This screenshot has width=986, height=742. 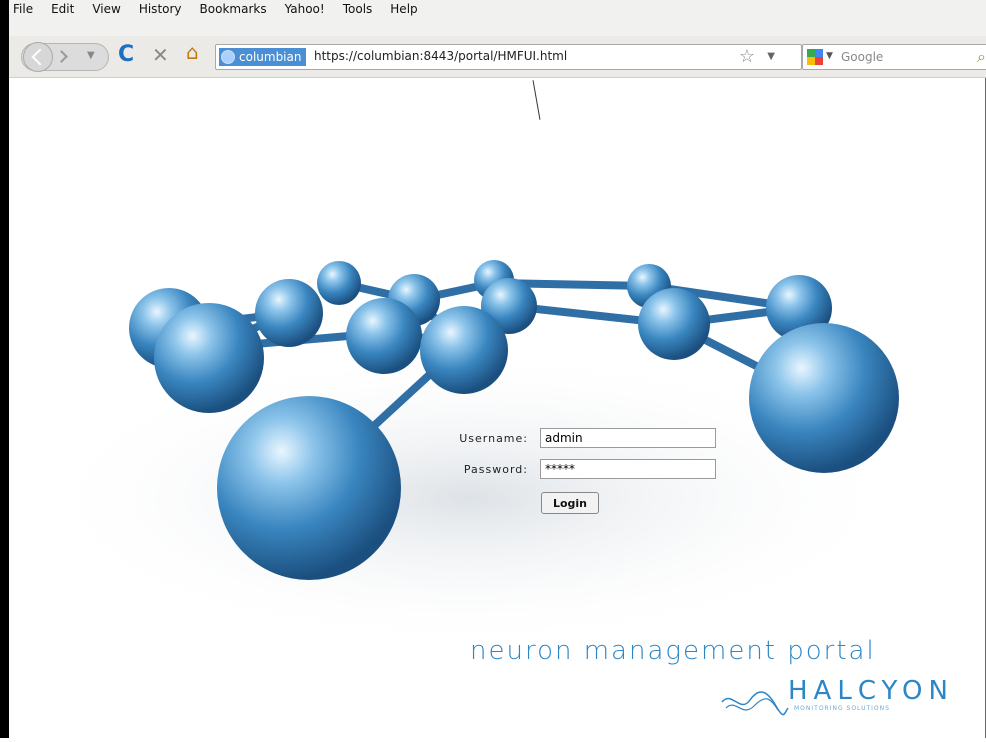 I want to click on menu-edit: Edit, so click(x=62, y=9).